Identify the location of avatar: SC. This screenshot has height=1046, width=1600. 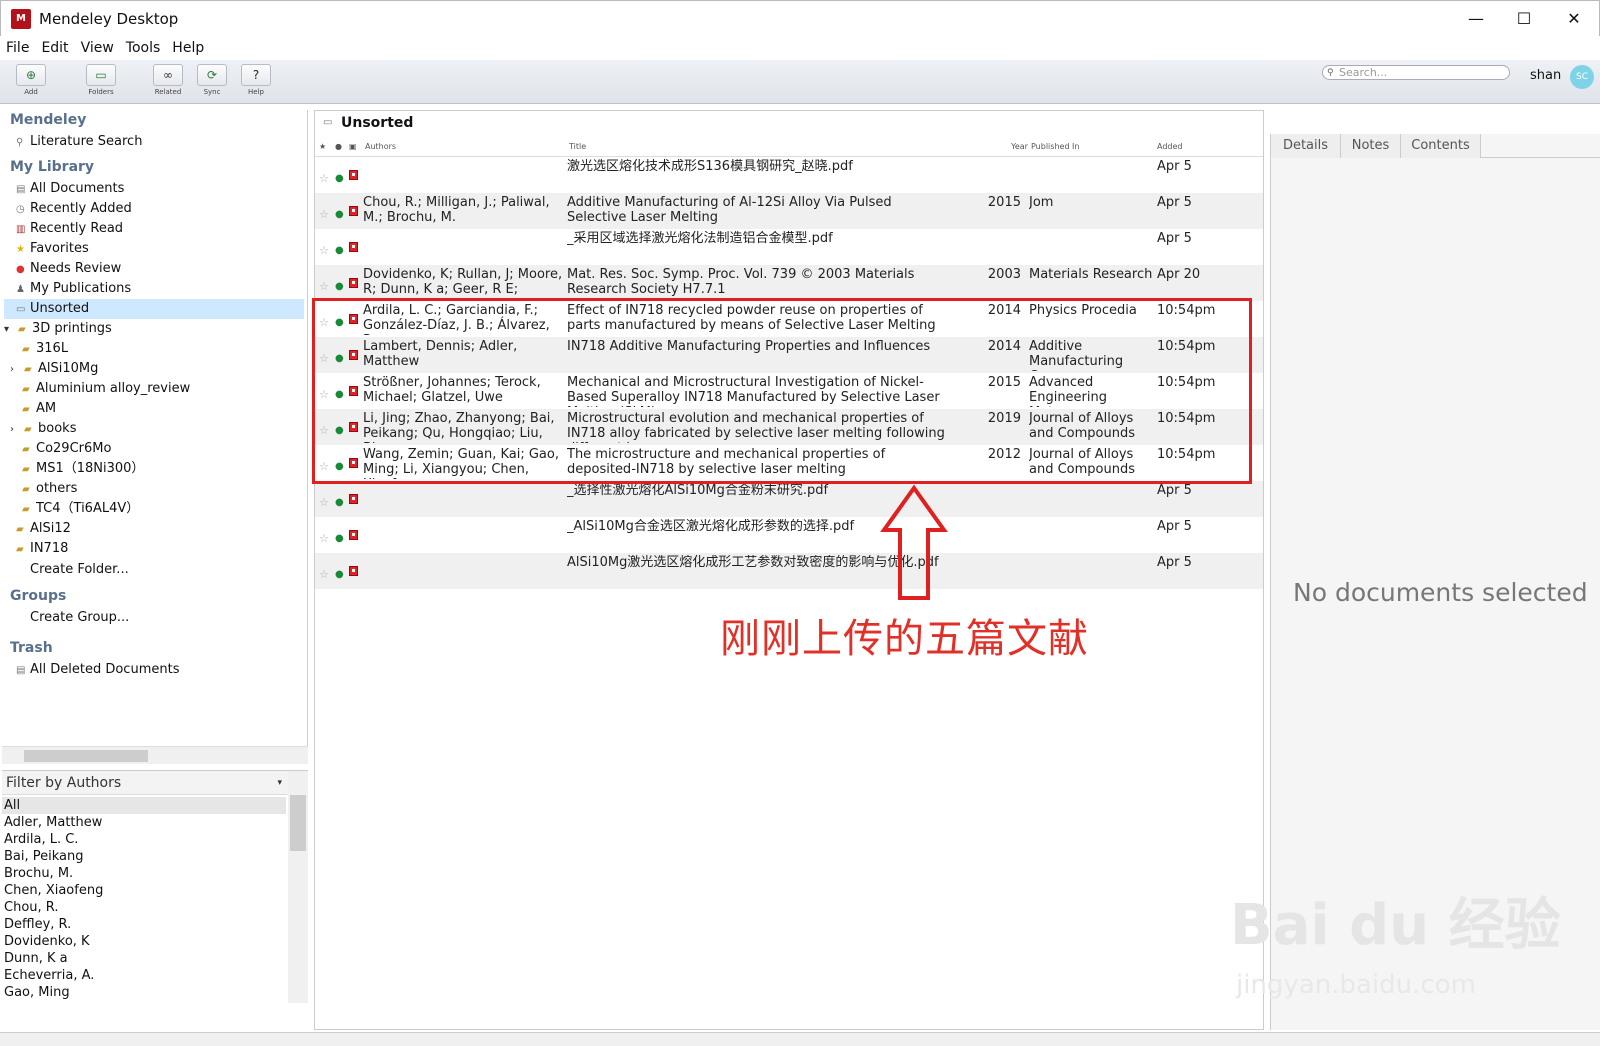
(1582, 77).